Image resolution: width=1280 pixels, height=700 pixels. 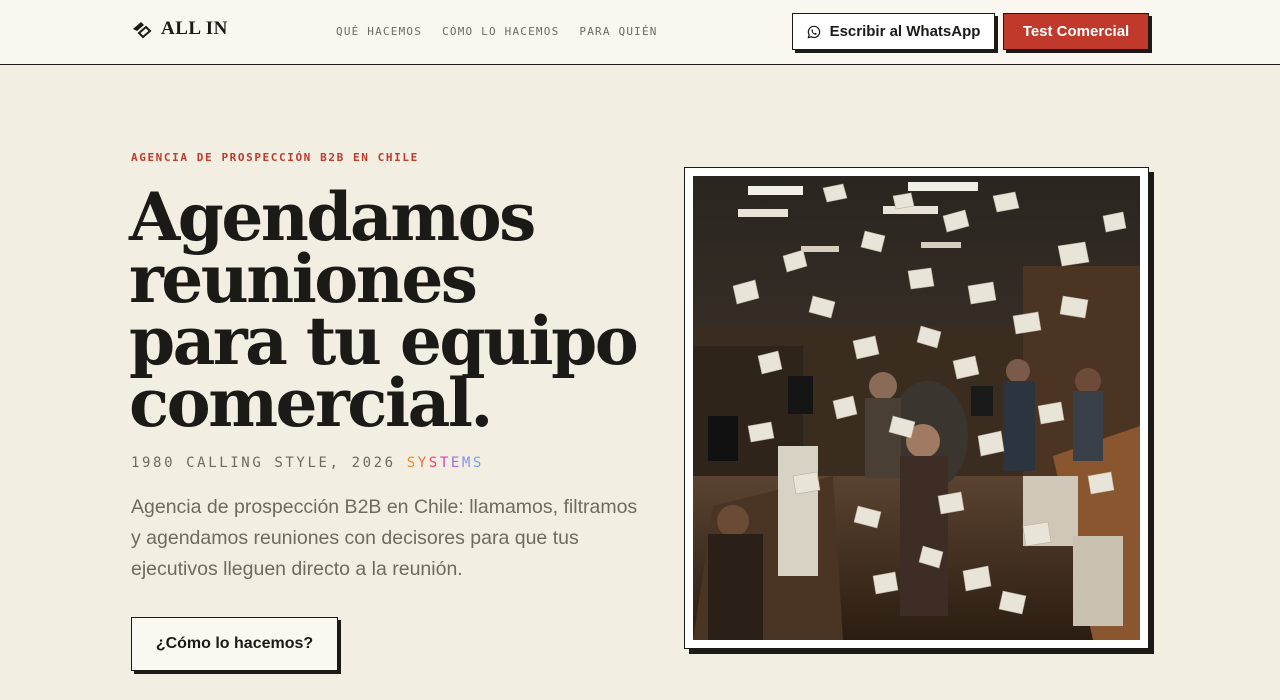 I want to click on tagline-highlight-letter: T, so click(x=445, y=463).